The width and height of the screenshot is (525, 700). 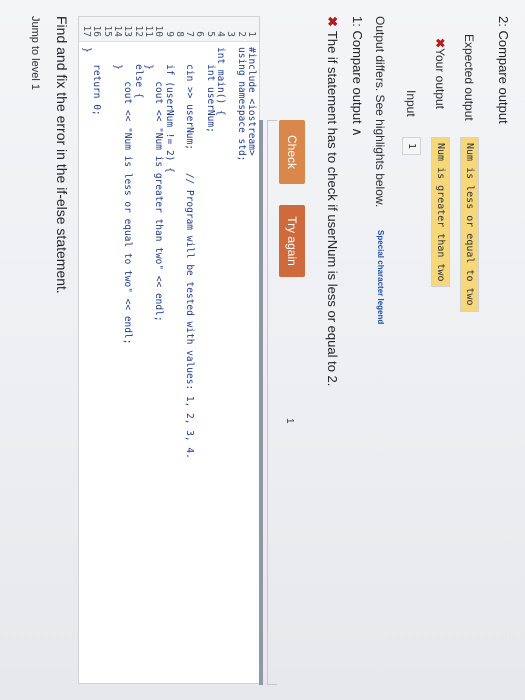 What do you see at coordinates (97, 31) in the screenshot?
I see `line-number: 16` at bounding box center [97, 31].